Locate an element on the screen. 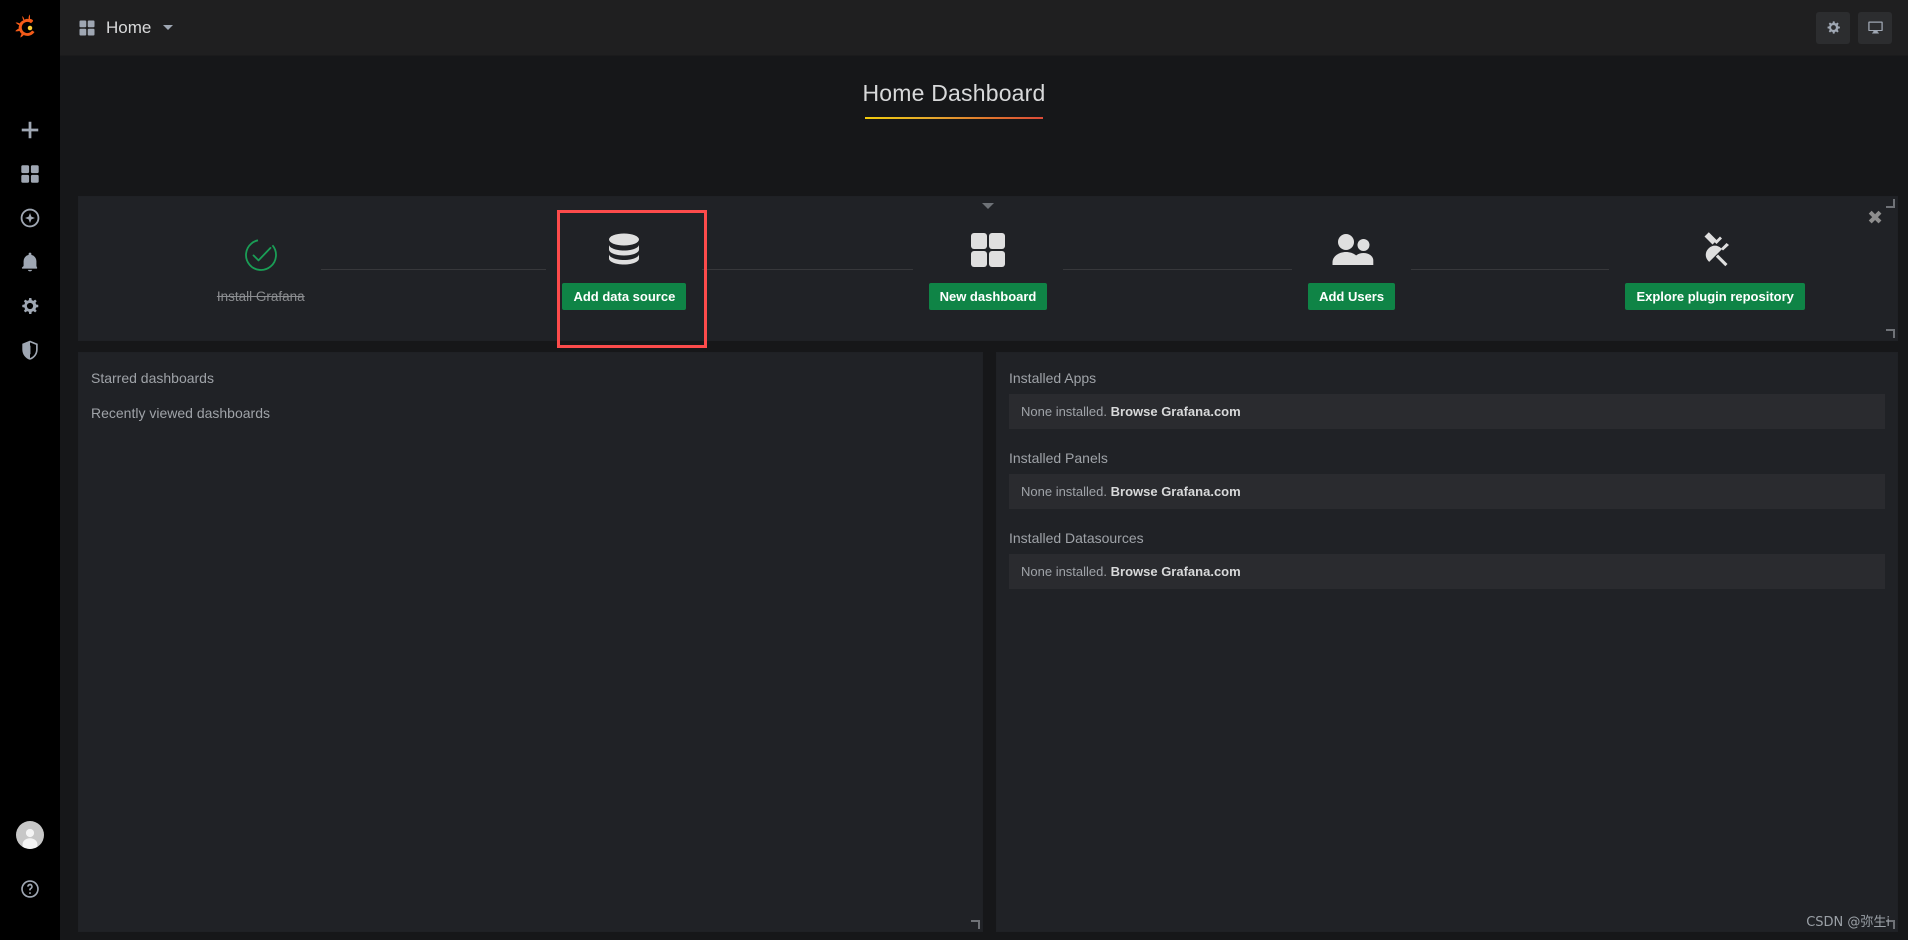  dashboard-title-area: Home Dashboard is located at coordinates (954, 99).